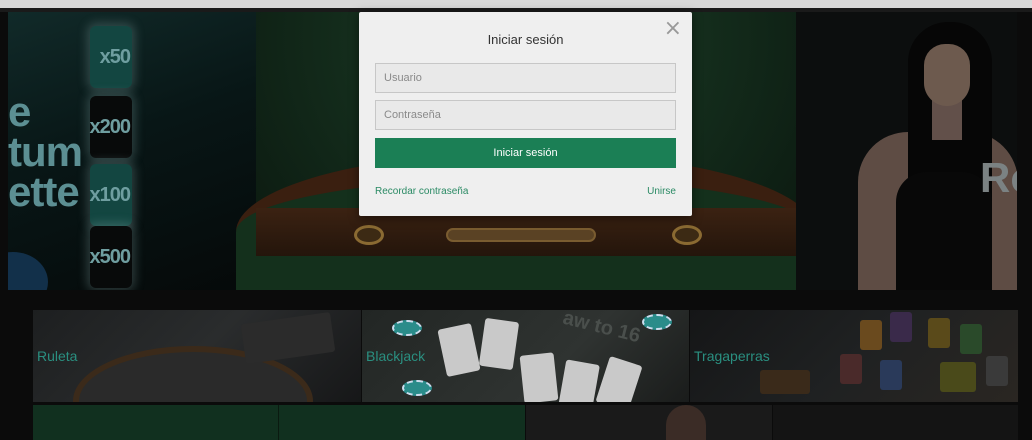  I want to click on dealer-face, so click(947, 75).